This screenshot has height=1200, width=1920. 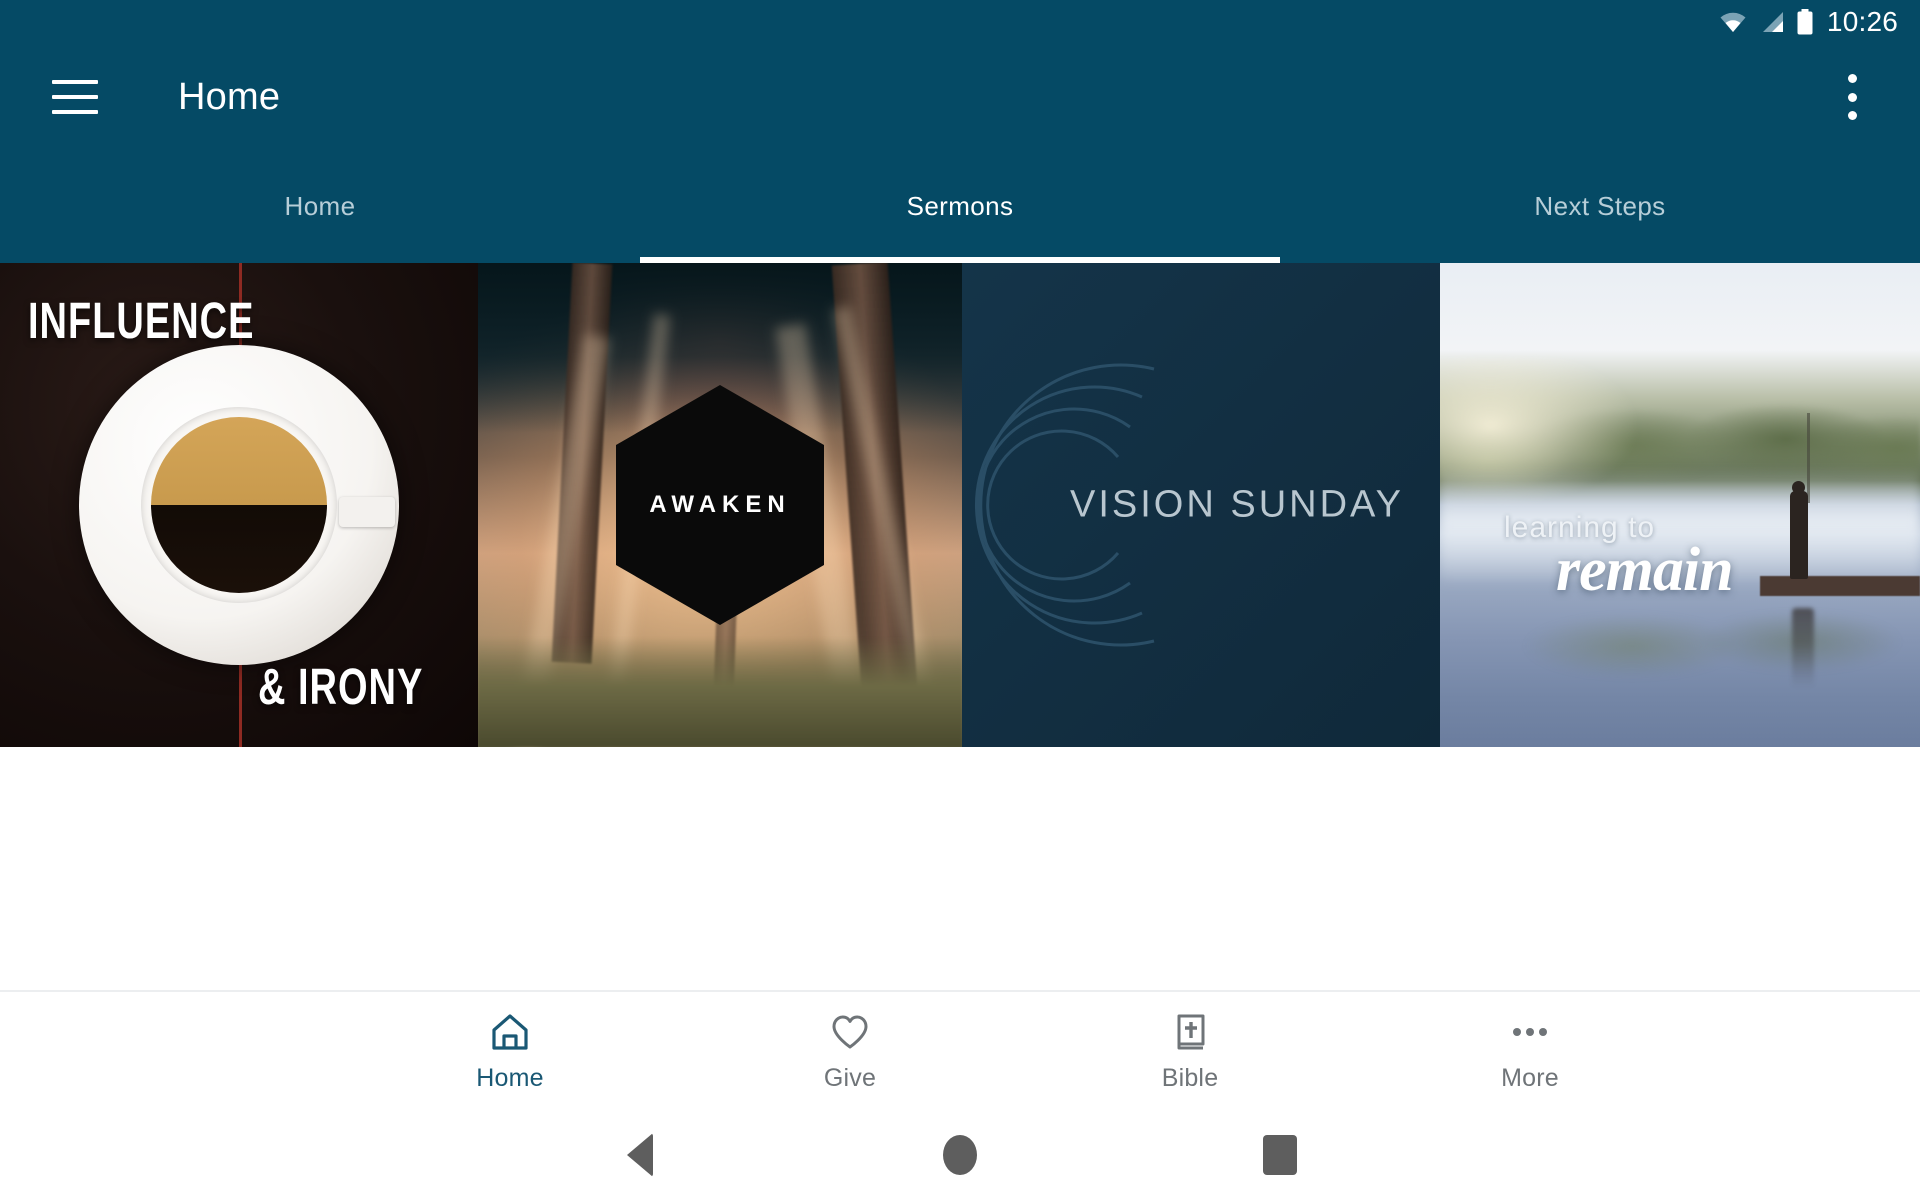 I want to click on tab-home: Home, so click(x=320, y=206).